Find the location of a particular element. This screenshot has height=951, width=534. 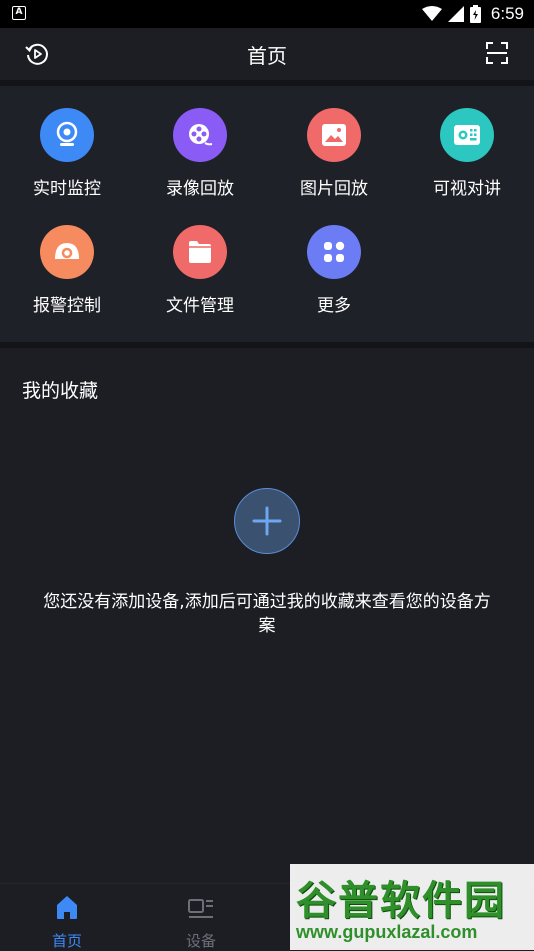

watermark-title: 谷普软件园 is located at coordinates (401, 901).